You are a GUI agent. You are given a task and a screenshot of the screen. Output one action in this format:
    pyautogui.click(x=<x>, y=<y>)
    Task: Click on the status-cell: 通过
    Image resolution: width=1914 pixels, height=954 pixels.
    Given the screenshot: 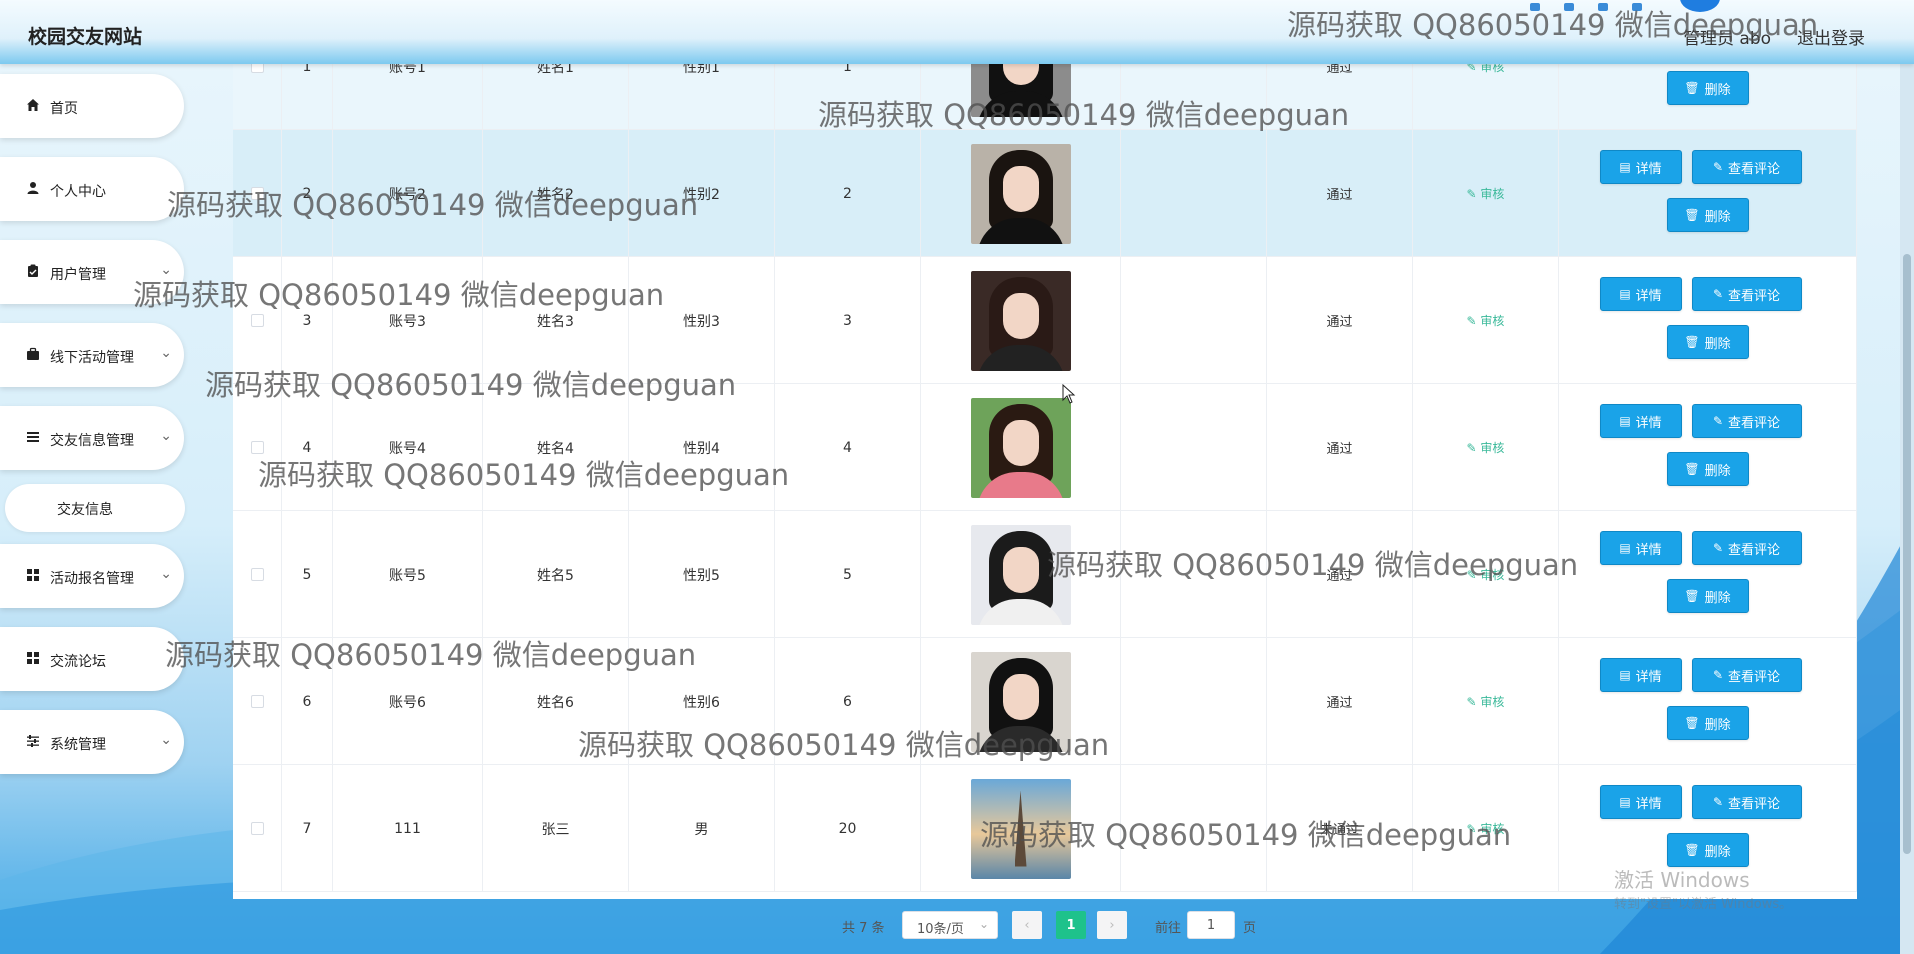 What is the action you would take?
    pyautogui.click(x=1340, y=320)
    